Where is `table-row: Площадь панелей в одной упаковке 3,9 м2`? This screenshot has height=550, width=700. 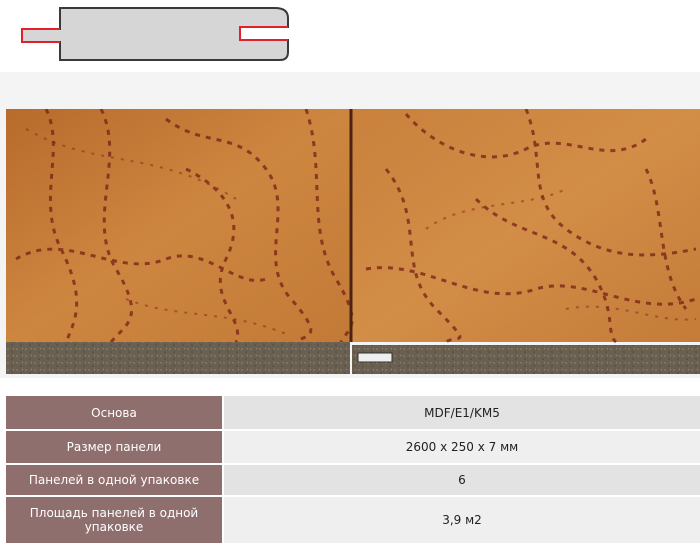 table-row: Площадь панелей в одной упаковке 3,9 м2 is located at coordinates (353, 520).